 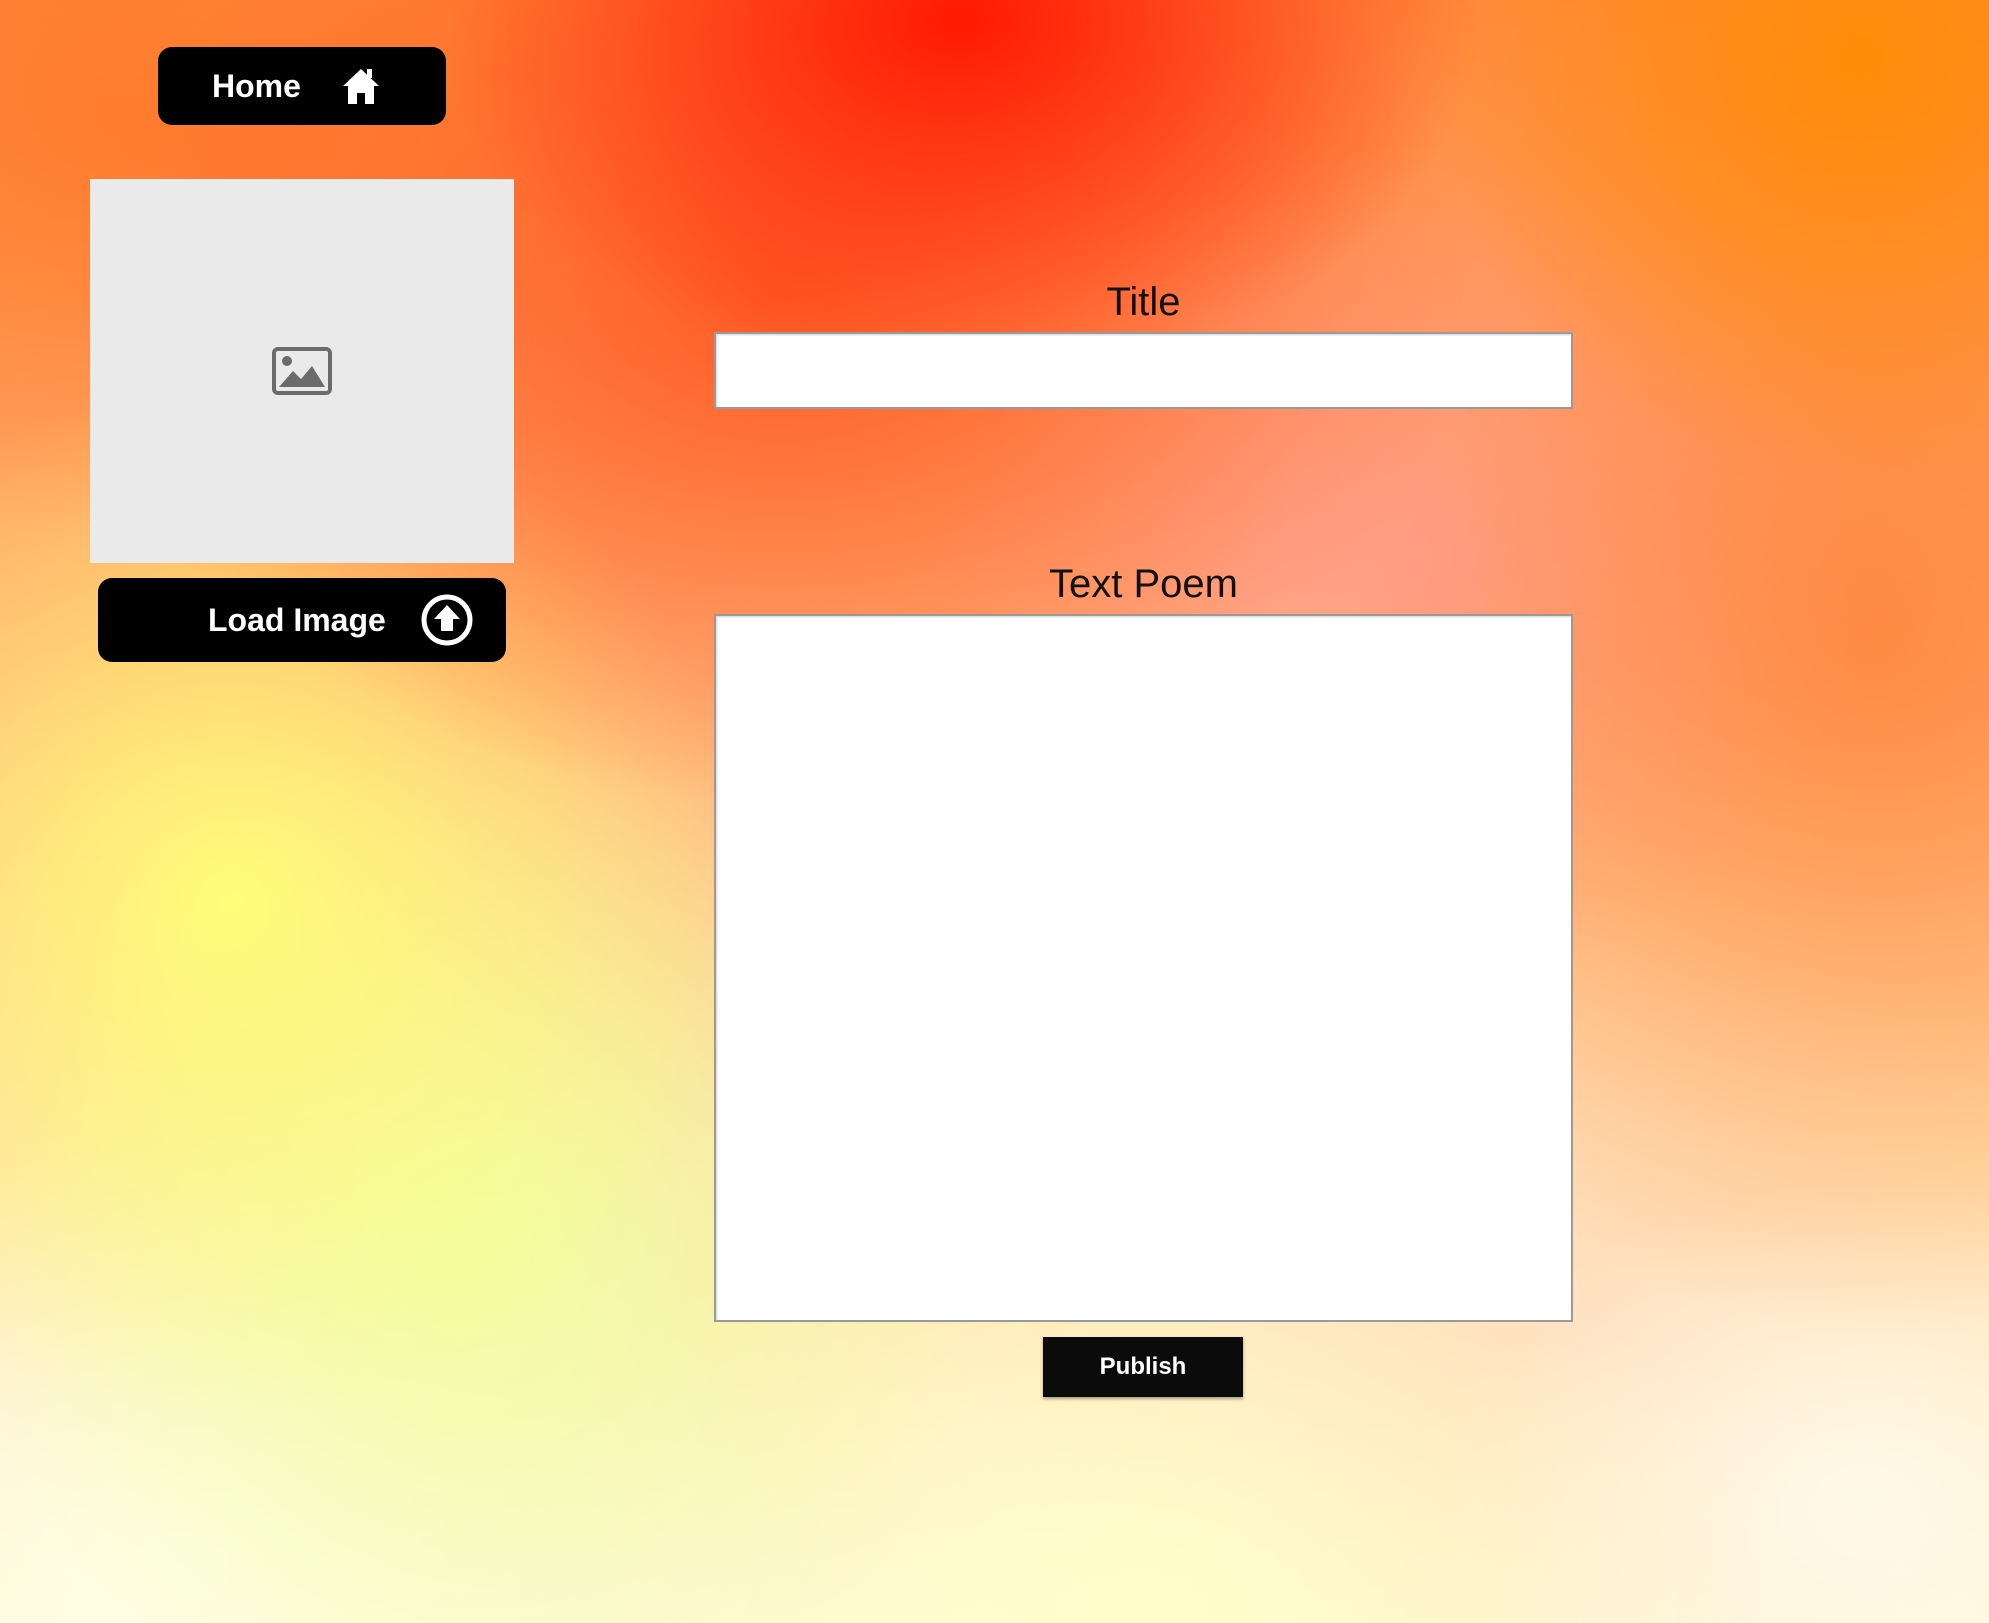 What do you see at coordinates (361, 86) in the screenshot?
I see `home-icon` at bounding box center [361, 86].